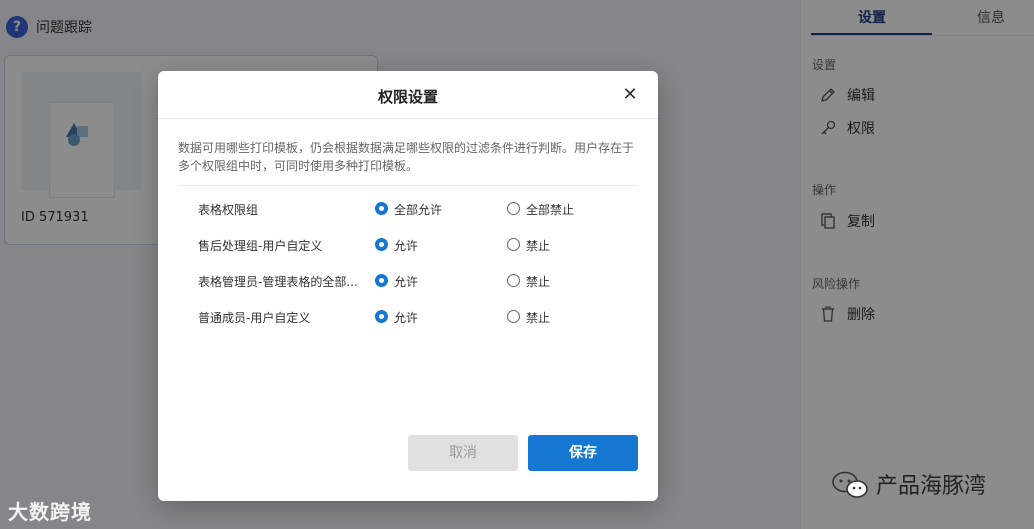  I want to click on wechat-icon, so click(850, 484).